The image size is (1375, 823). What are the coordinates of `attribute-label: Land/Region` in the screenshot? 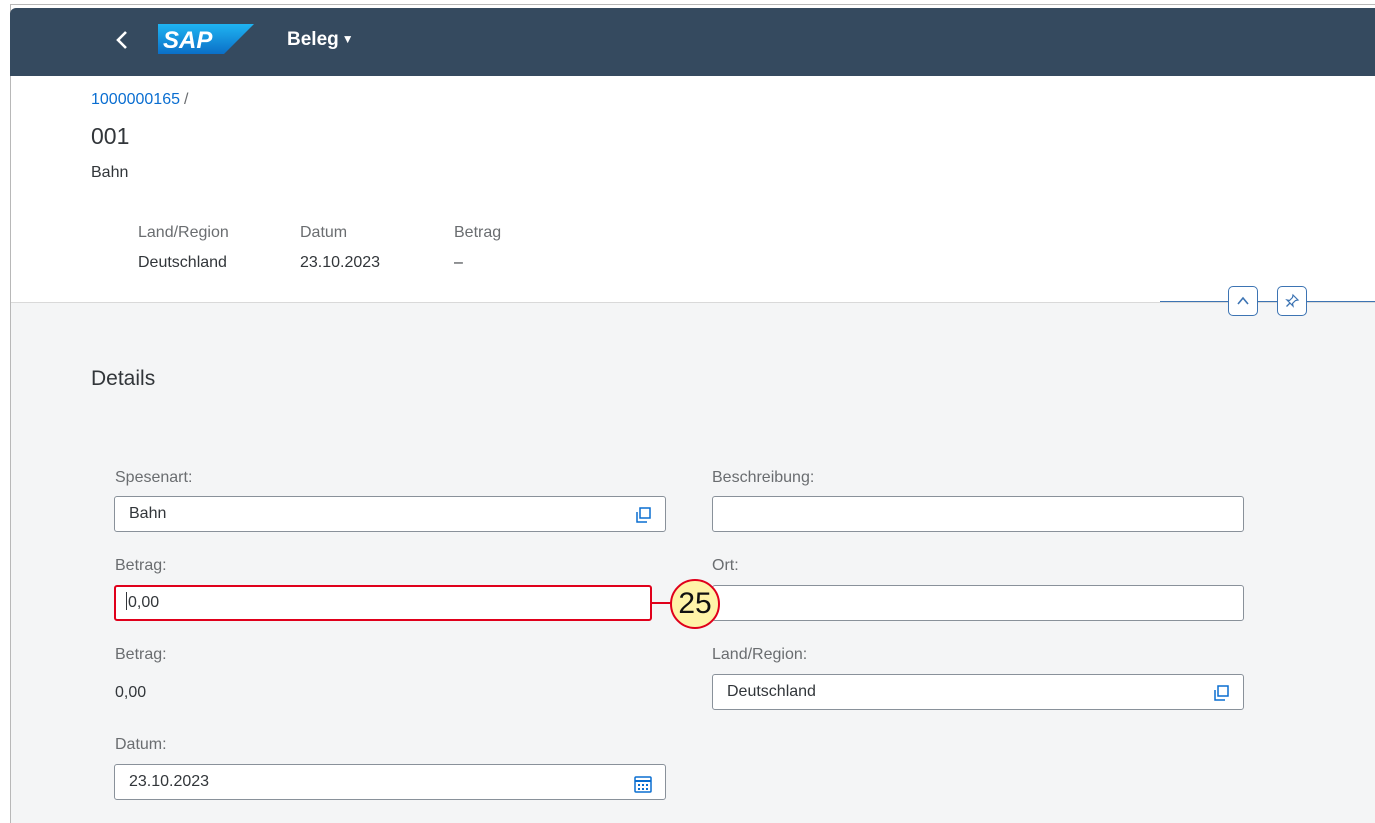 It's located at (183, 232).